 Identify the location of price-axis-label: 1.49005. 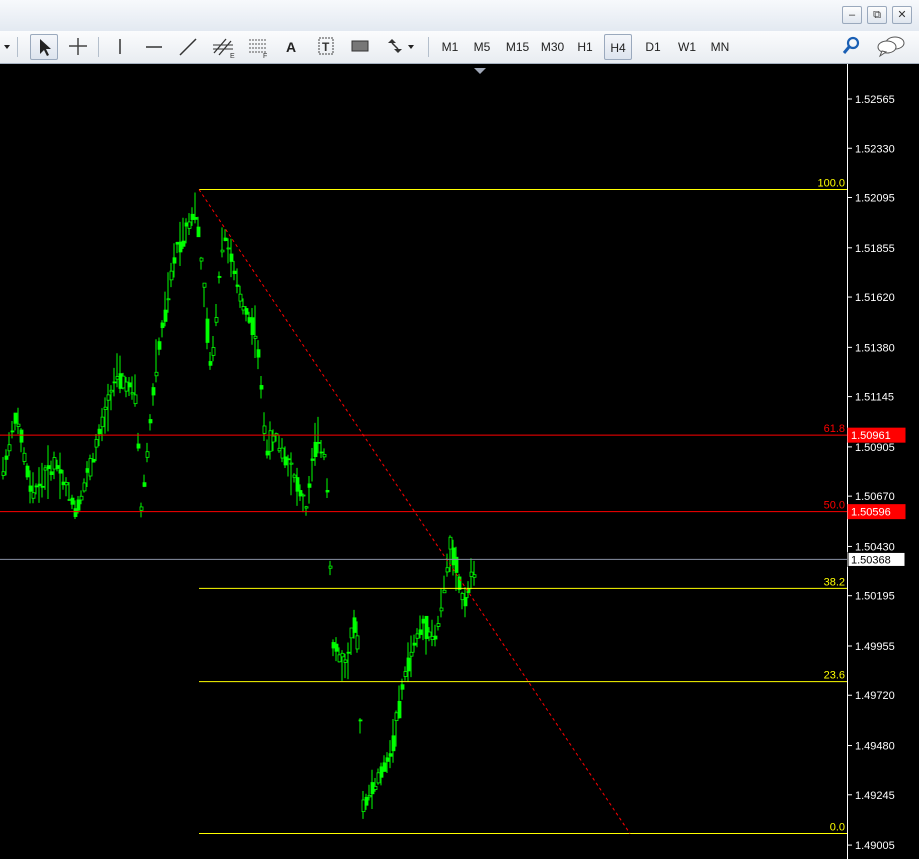
(875, 846).